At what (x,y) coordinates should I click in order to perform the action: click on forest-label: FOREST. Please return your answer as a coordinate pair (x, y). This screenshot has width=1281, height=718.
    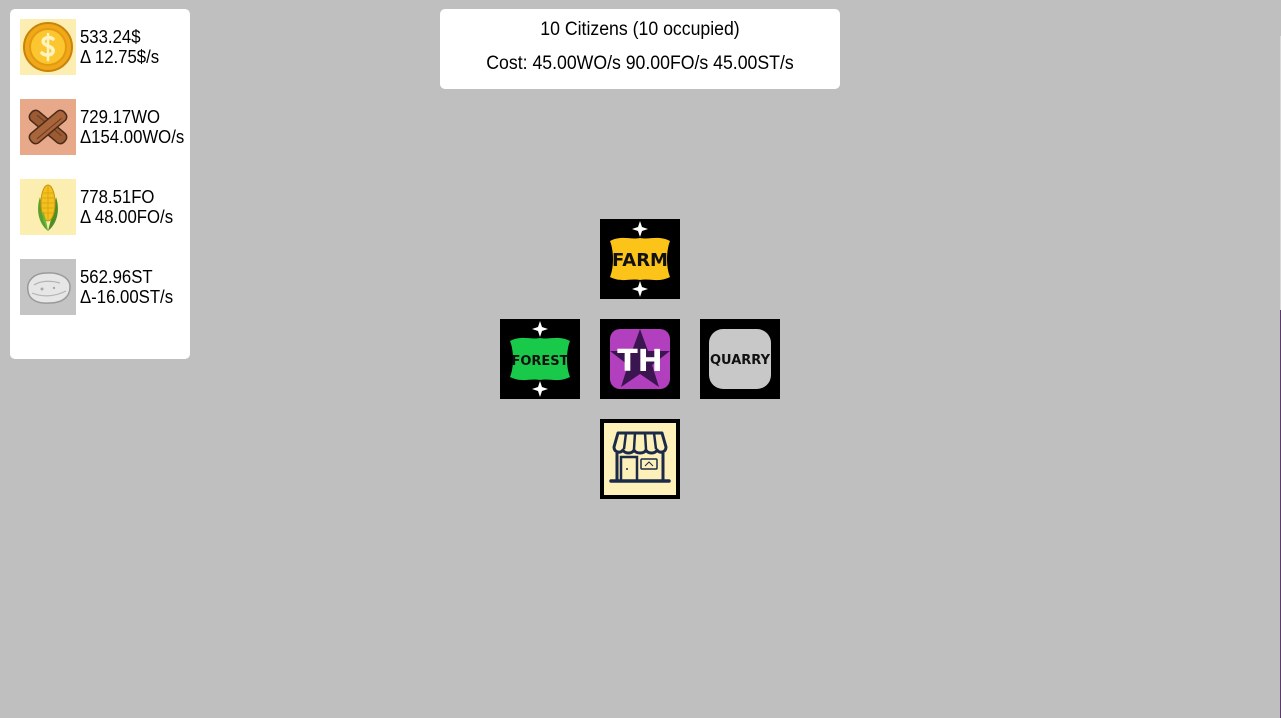
    Looking at the image, I should click on (539, 361).